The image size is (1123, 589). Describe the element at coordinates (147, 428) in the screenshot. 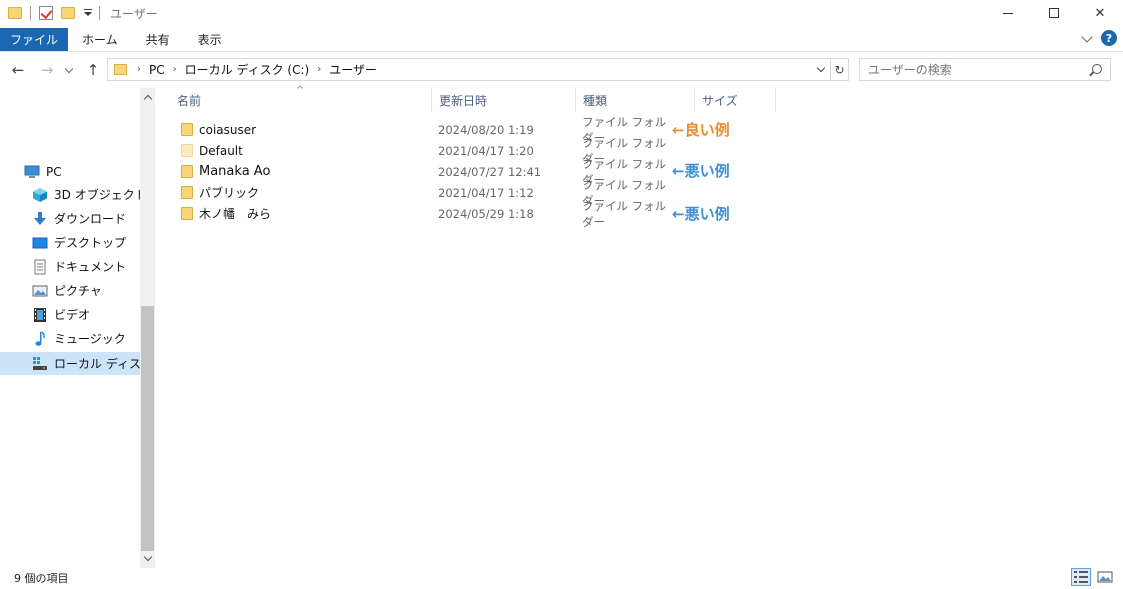

I see `scrollbar-thumb` at that location.